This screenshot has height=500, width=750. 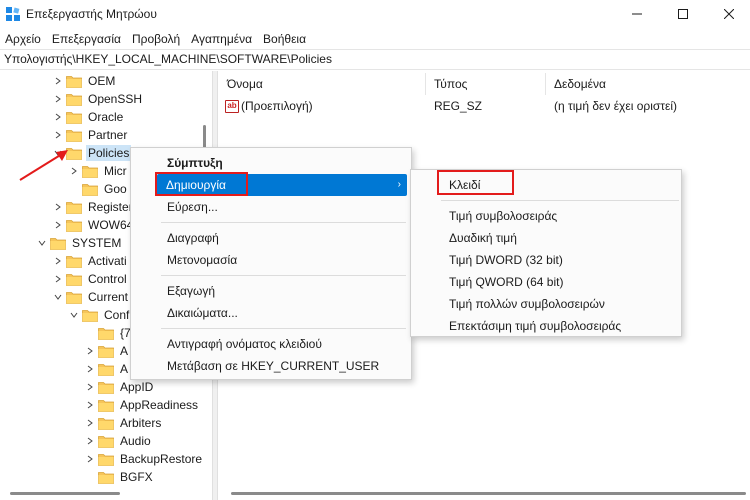 What do you see at coordinates (546, 260) in the screenshot?
I see `submenu-item-dword-value: Τιμή DWORD (32 bit)` at bounding box center [546, 260].